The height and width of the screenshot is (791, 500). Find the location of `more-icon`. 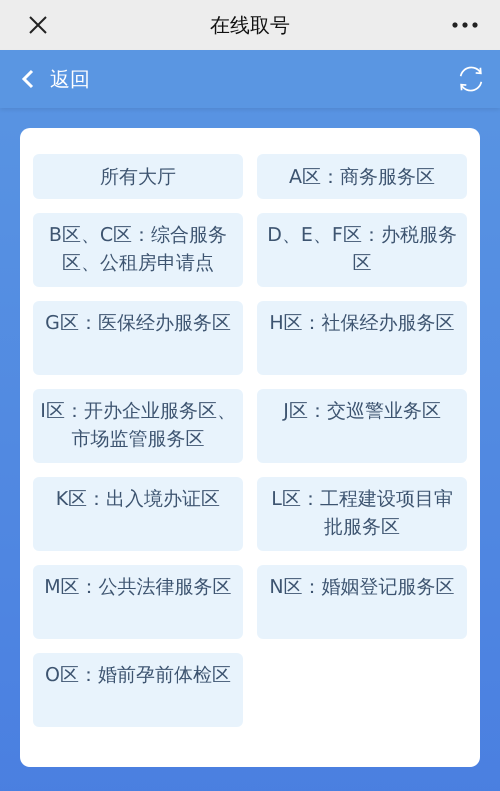

more-icon is located at coordinates (465, 25).